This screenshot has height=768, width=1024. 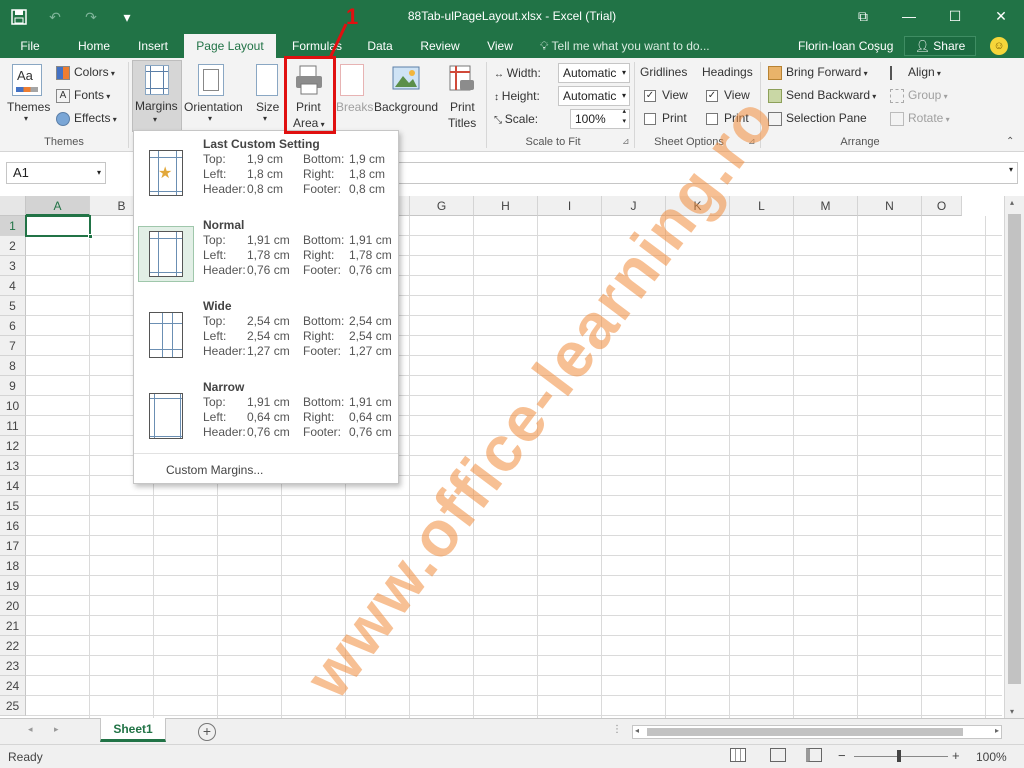 What do you see at coordinates (13, 426) in the screenshot?
I see `row-header: 11` at bounding box center [13, 426].